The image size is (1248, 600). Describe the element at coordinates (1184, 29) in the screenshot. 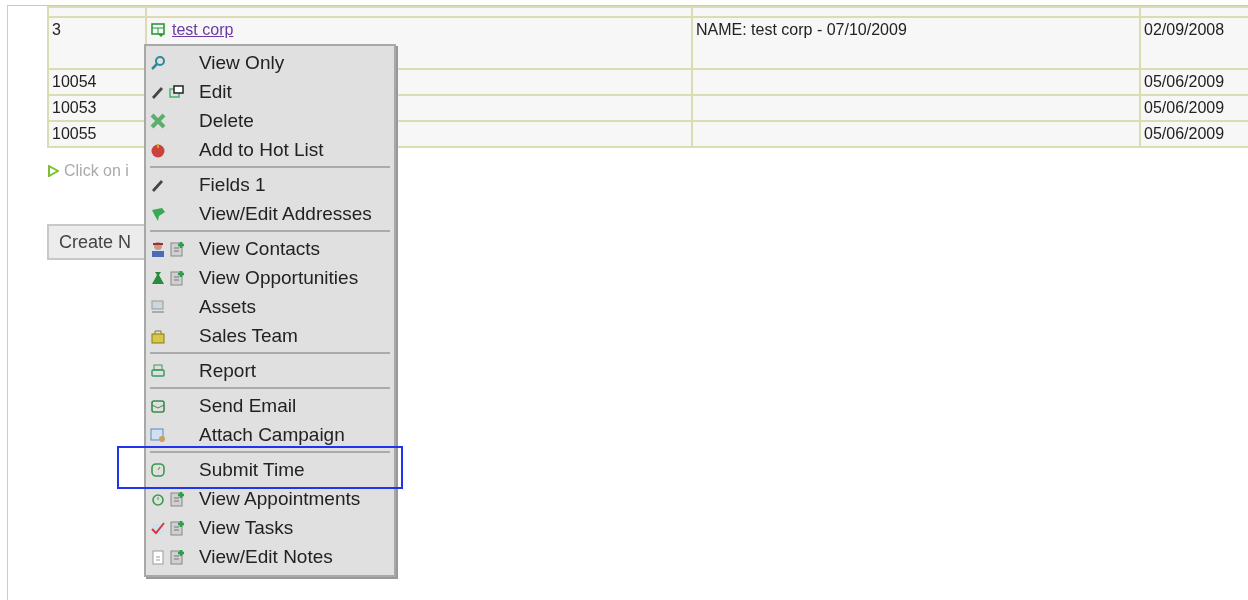

I see `table-cell: 02/09/2008` at that location.